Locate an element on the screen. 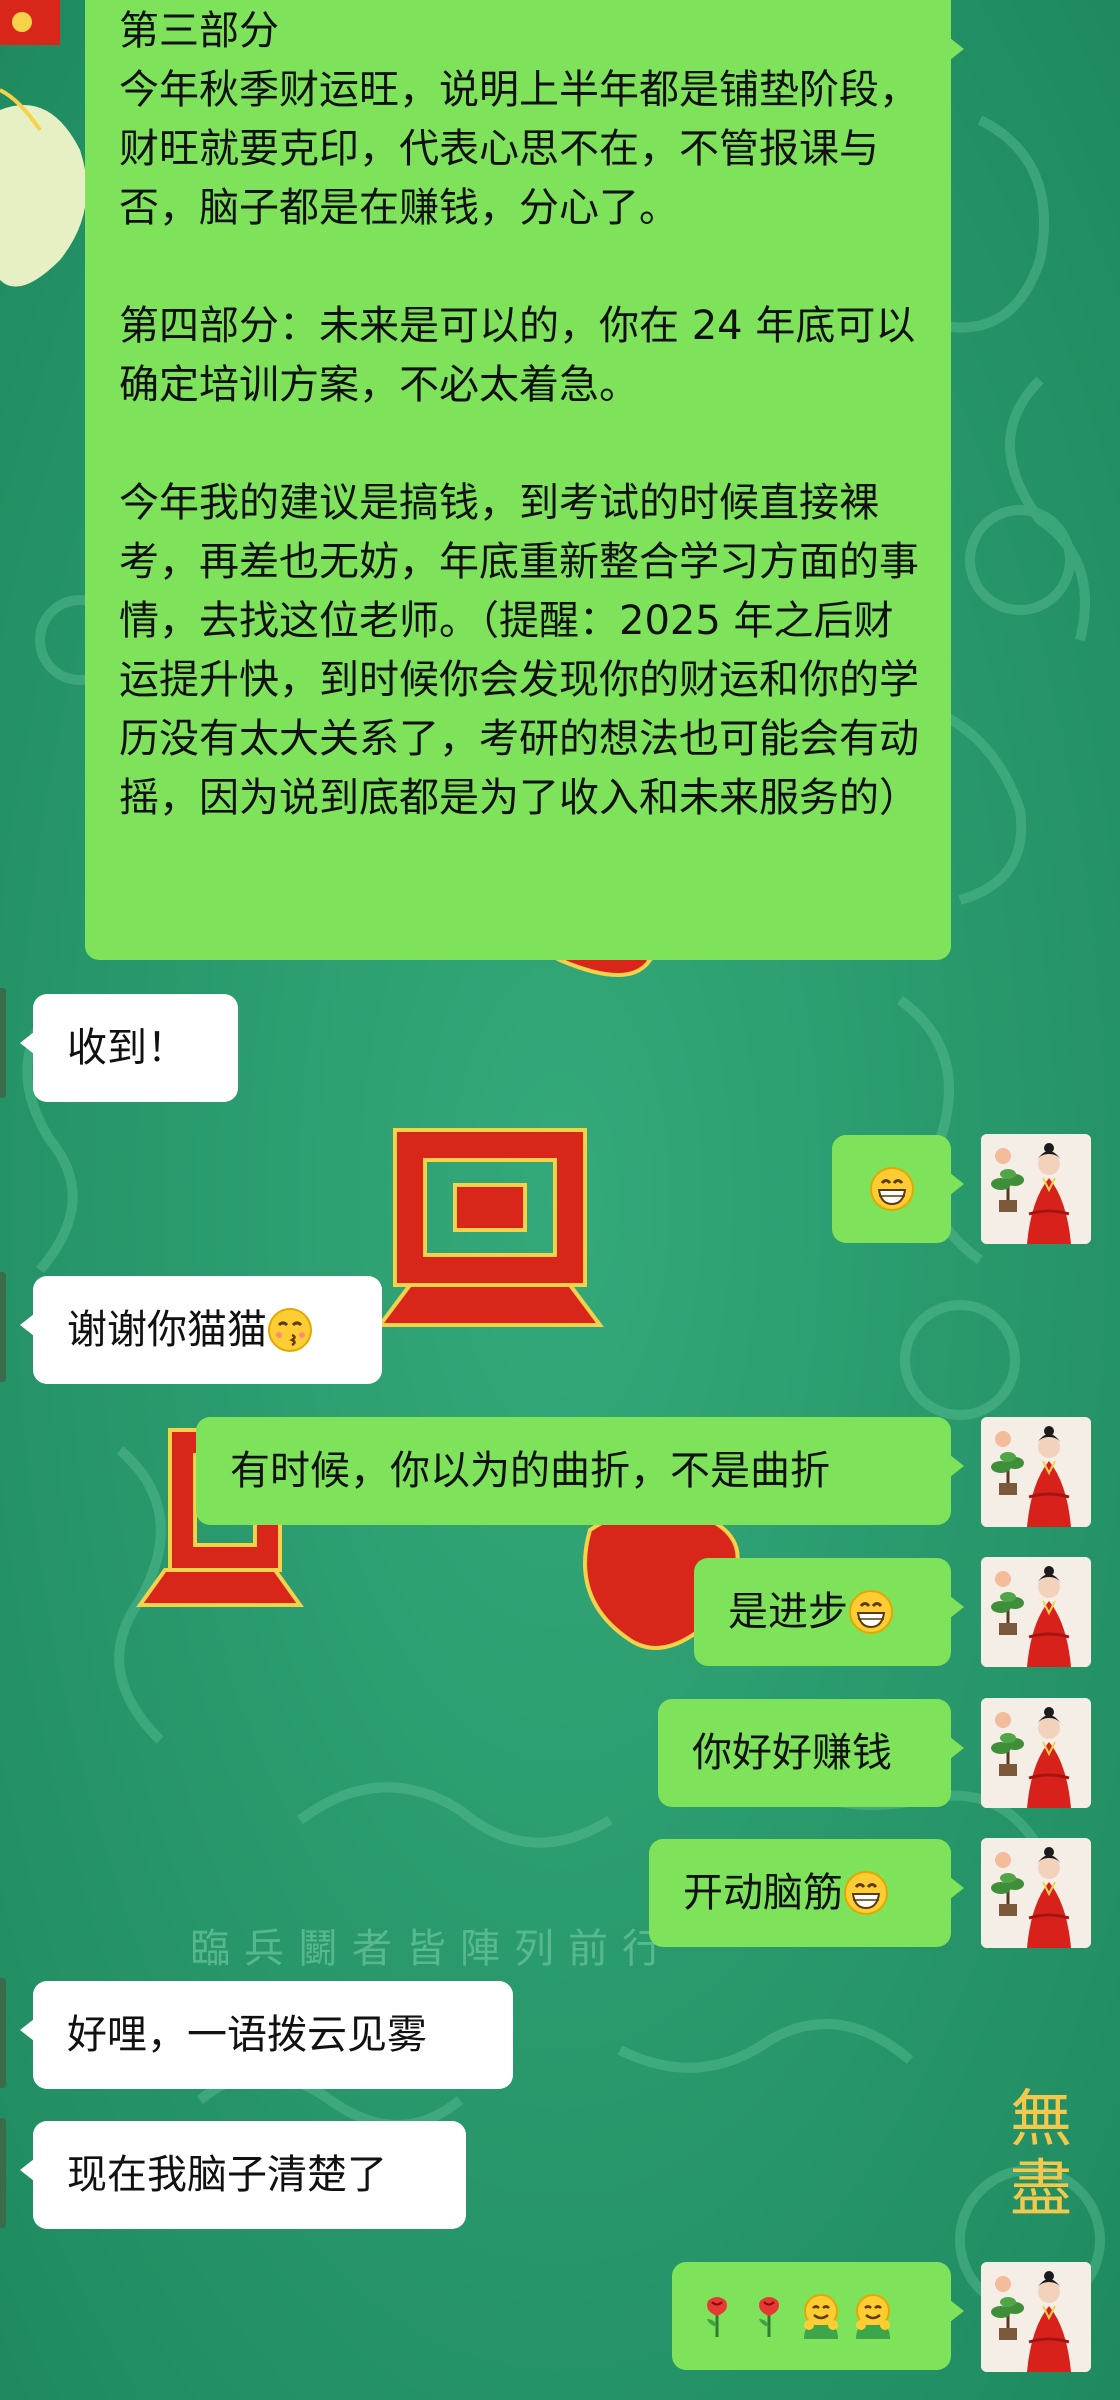  message-text: 你好好赚钱 is located at coordinates (792, 1753).